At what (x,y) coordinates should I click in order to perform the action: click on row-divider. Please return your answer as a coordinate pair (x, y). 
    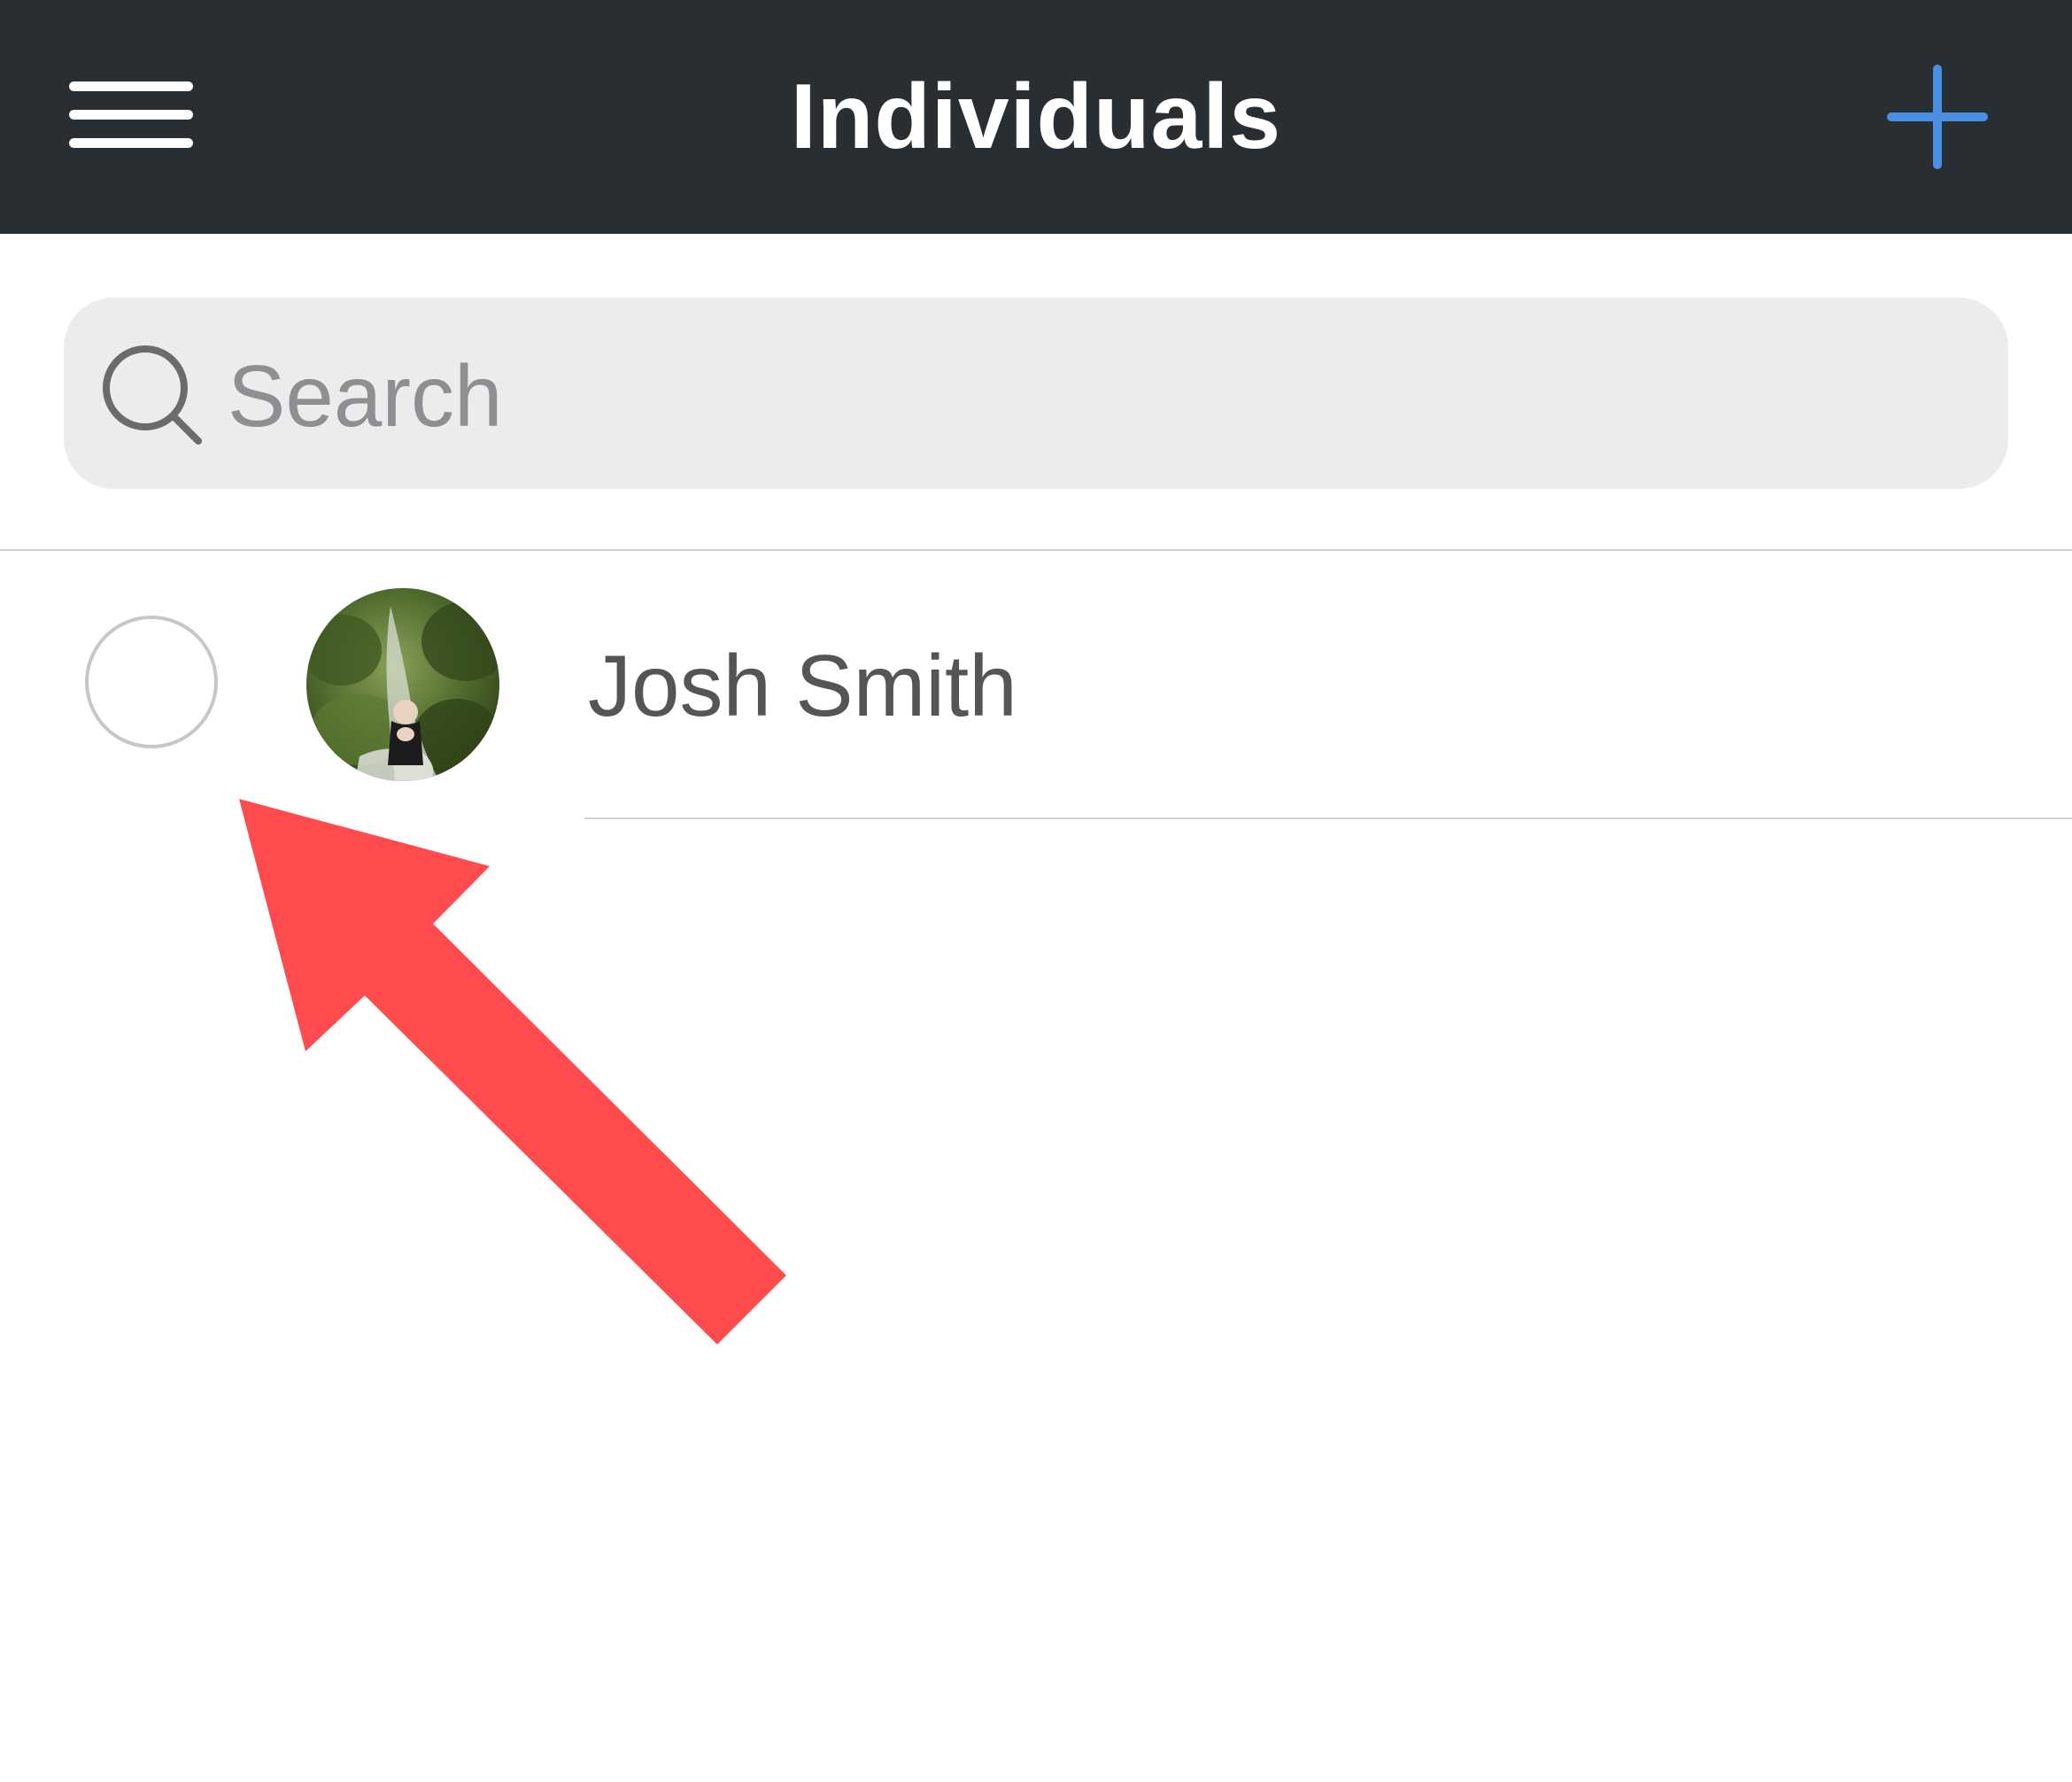
    Looking at the image, I should click on (1328, 818).